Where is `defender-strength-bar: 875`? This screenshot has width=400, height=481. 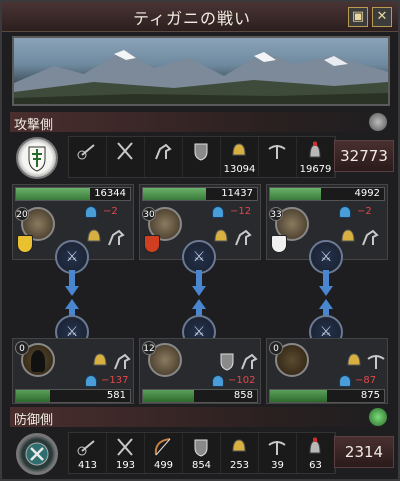
defender-strength-bar: 875 is located at coordinates (327, 396).